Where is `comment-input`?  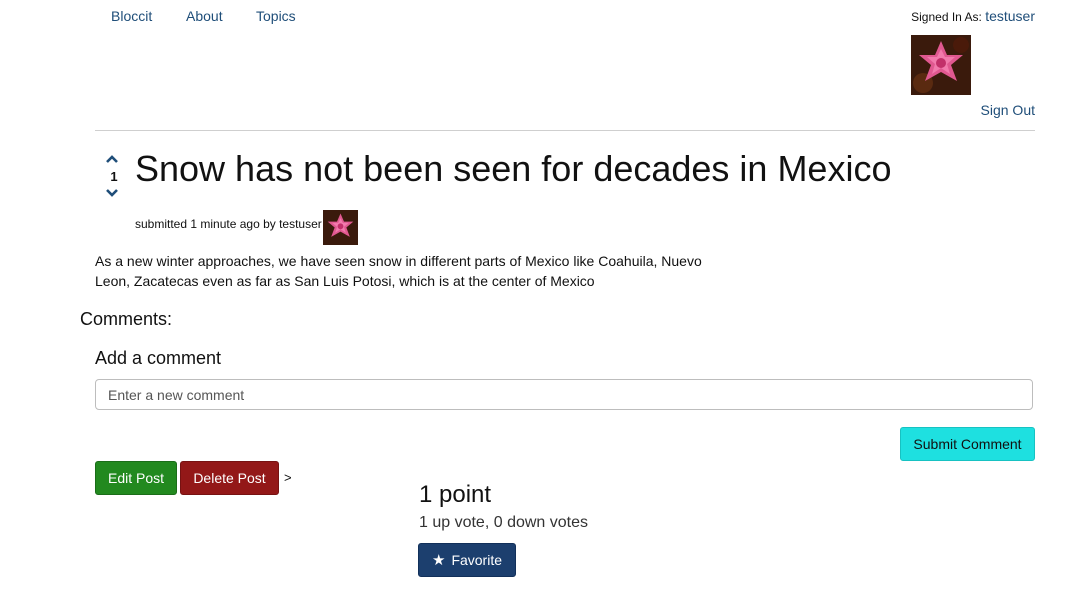
comment-input is located at coordinates (564, 394).